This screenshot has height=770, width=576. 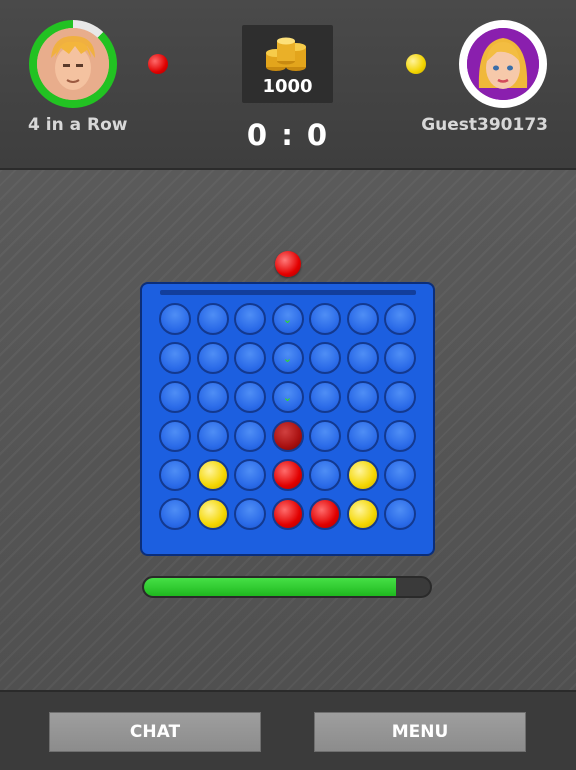 What do you see at coordinates (286, 54) in the screenshot?
I see `coin-stack-icon` at bounding box center [286, 54].